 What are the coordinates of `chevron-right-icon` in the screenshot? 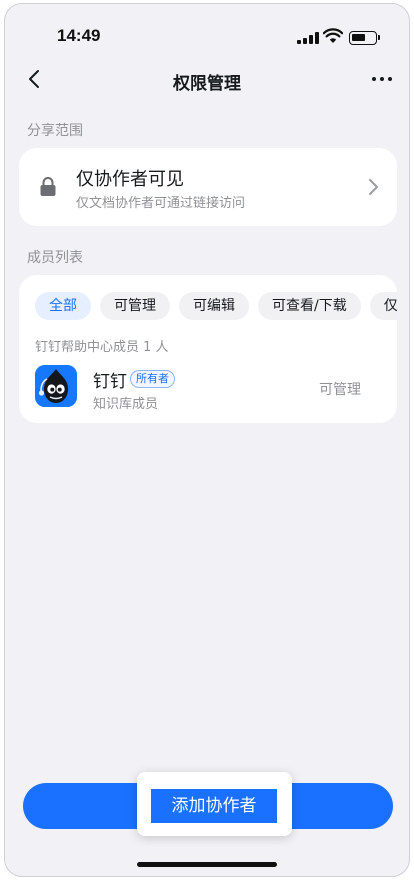 It's located at (373, 187).